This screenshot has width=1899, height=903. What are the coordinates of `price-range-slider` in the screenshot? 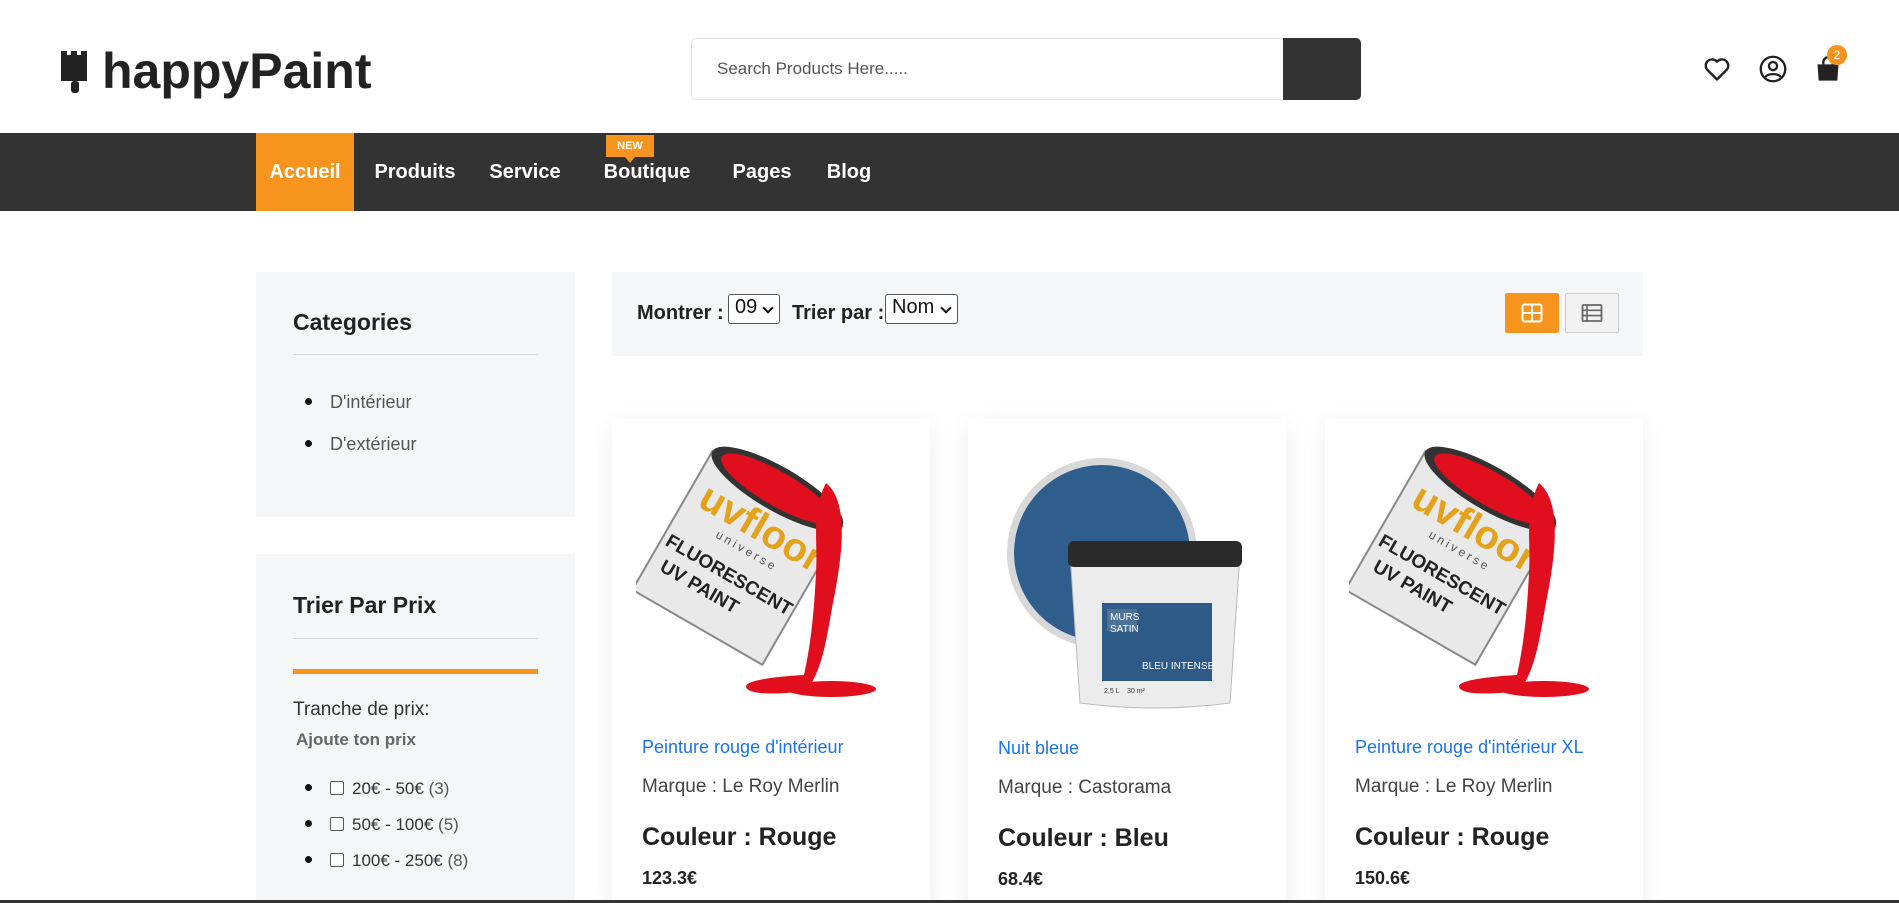 It's located at (415, 671).